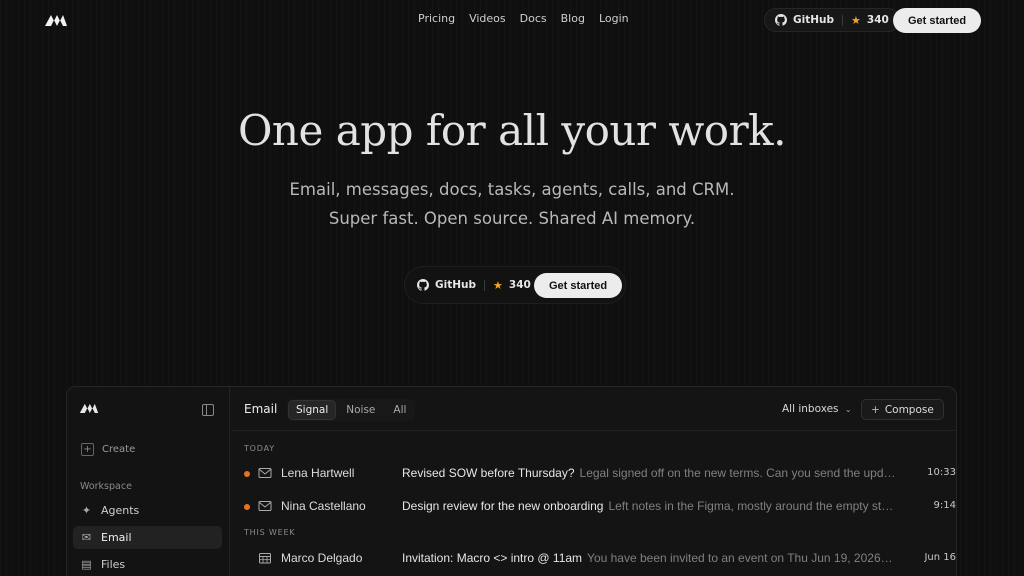 Image resolution: width=1024 pixels, height=576 pixels. I want to click on page-title: Email, so click(261, 409).